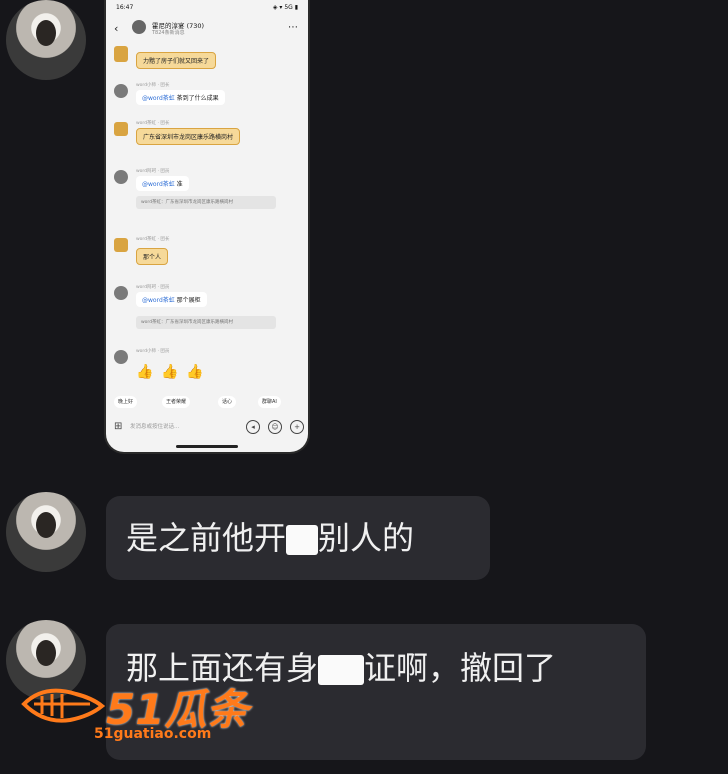  What do you see at coordinates (460, 668) in the screenshot?
I see `message-text: 证啊，撤回了` at bounding box center [460, 668].